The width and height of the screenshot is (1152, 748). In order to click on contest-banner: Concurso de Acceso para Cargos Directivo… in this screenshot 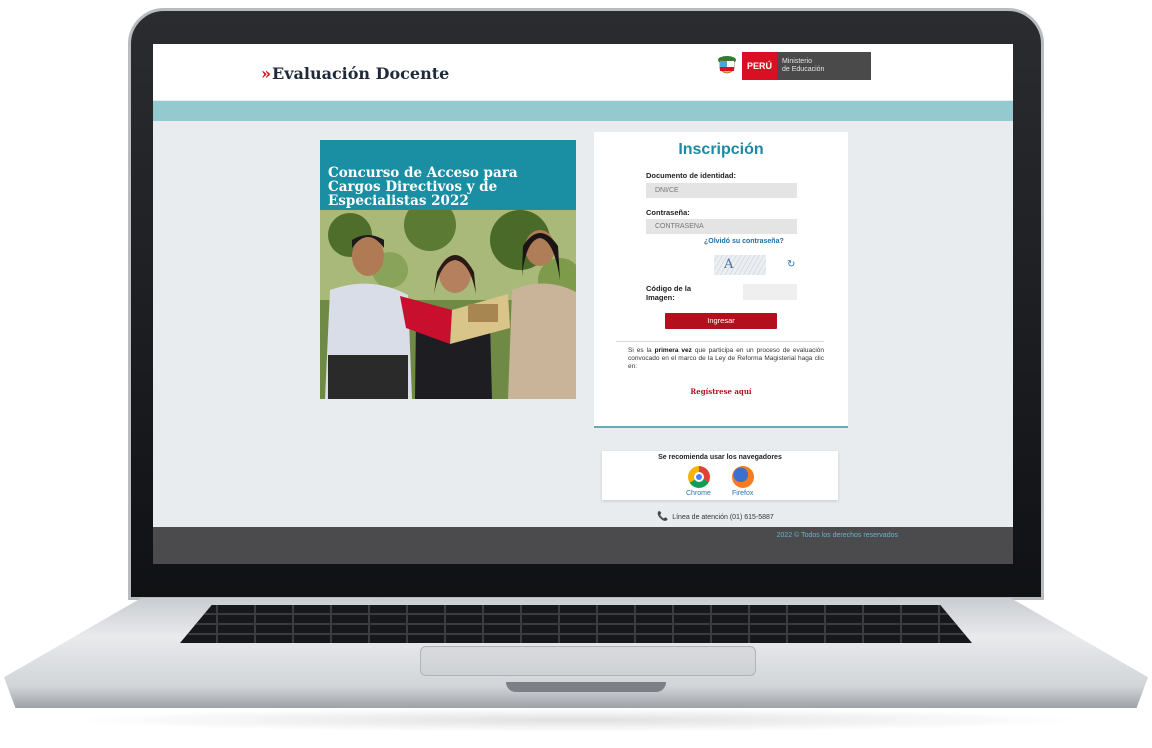, I will do `click(448, 269)`.